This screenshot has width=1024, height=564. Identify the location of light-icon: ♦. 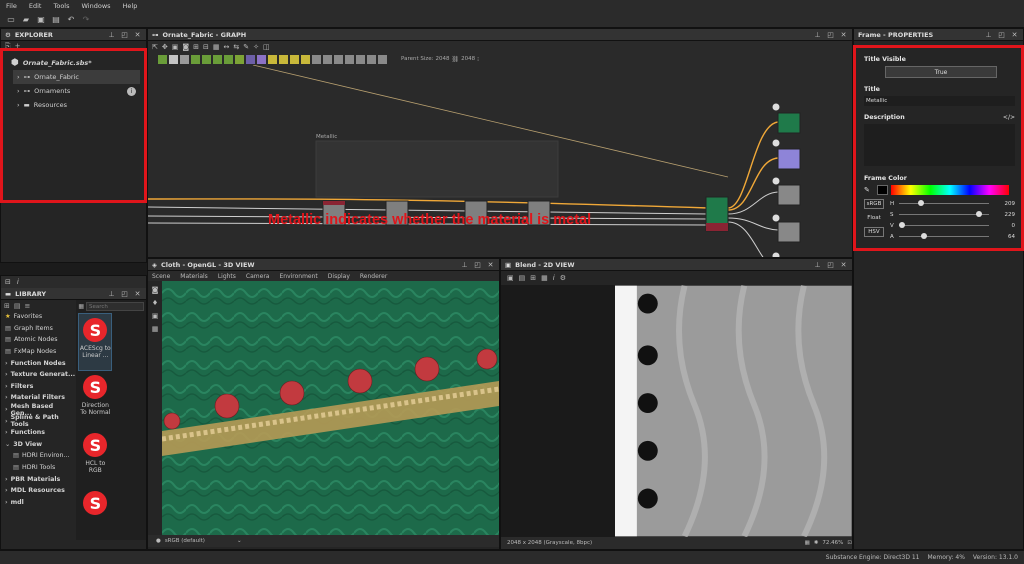
(155, 303).